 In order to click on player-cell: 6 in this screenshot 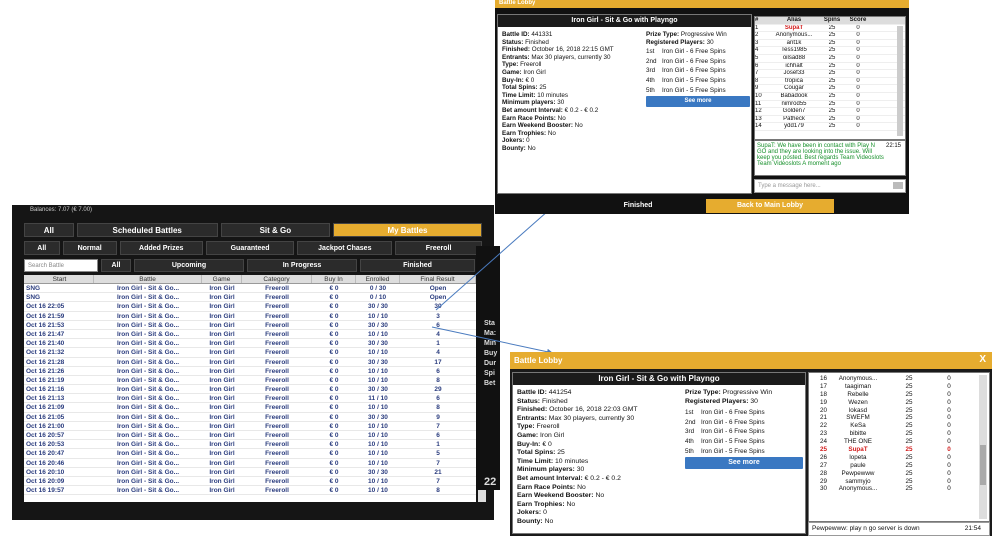, I will do `click(757, 65)`.